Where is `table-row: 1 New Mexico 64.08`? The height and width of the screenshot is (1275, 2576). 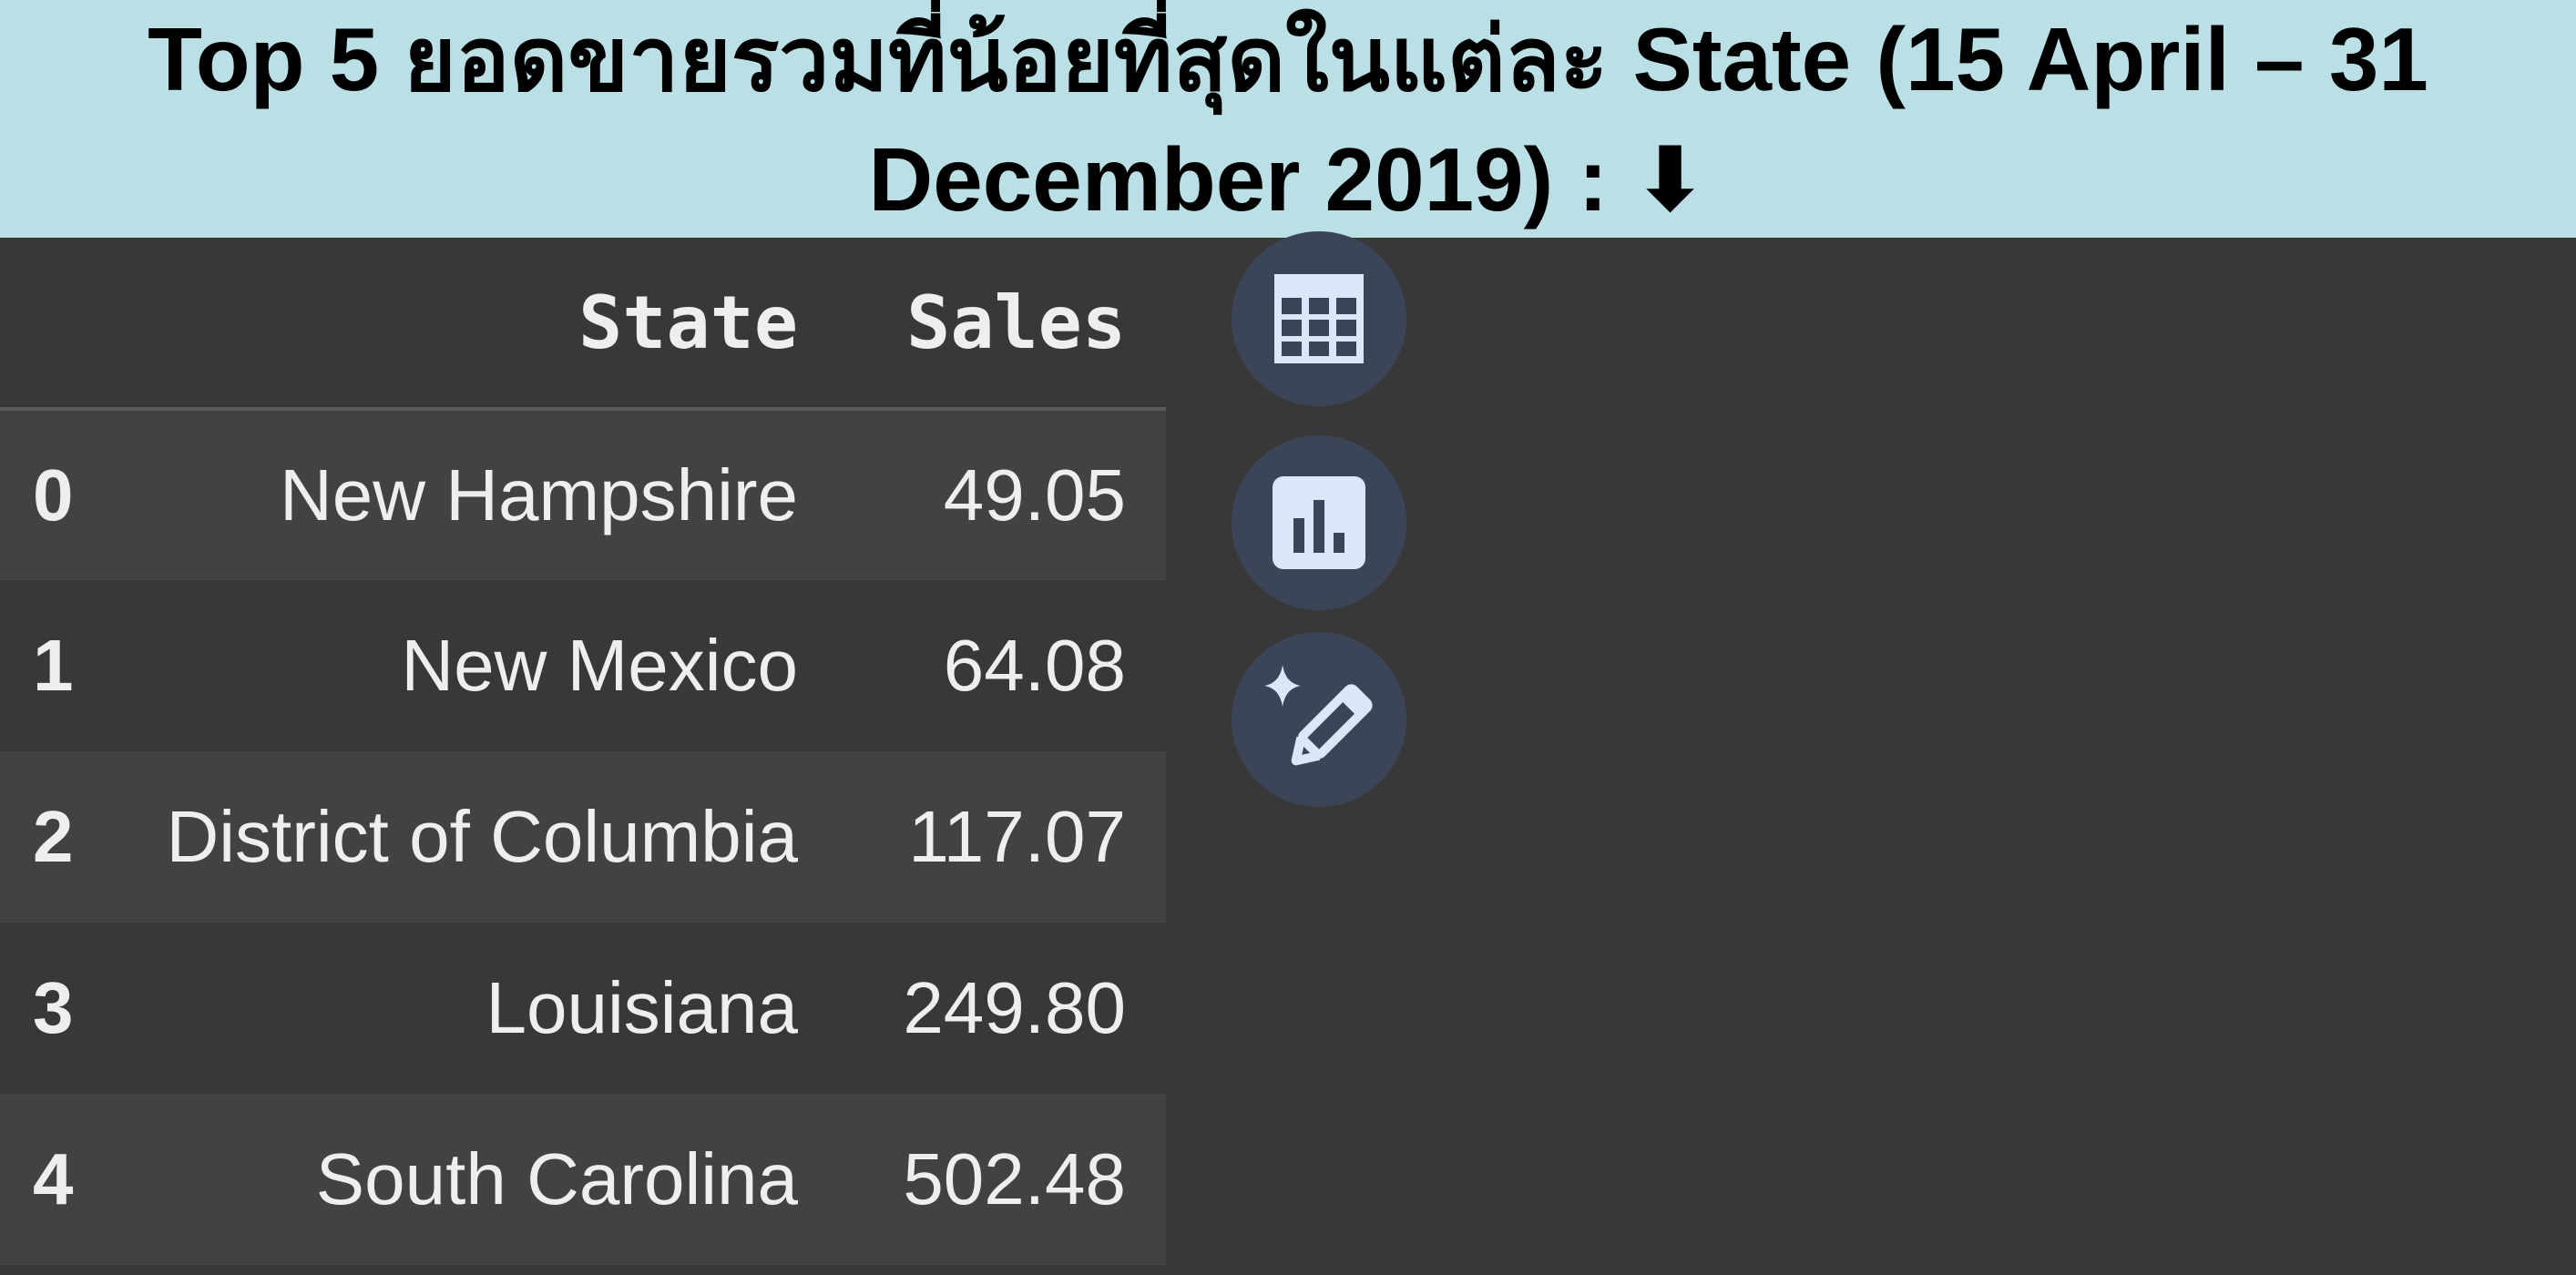 table-row: 1 New Mexico 64.08 is located at coordinates (583, 666).